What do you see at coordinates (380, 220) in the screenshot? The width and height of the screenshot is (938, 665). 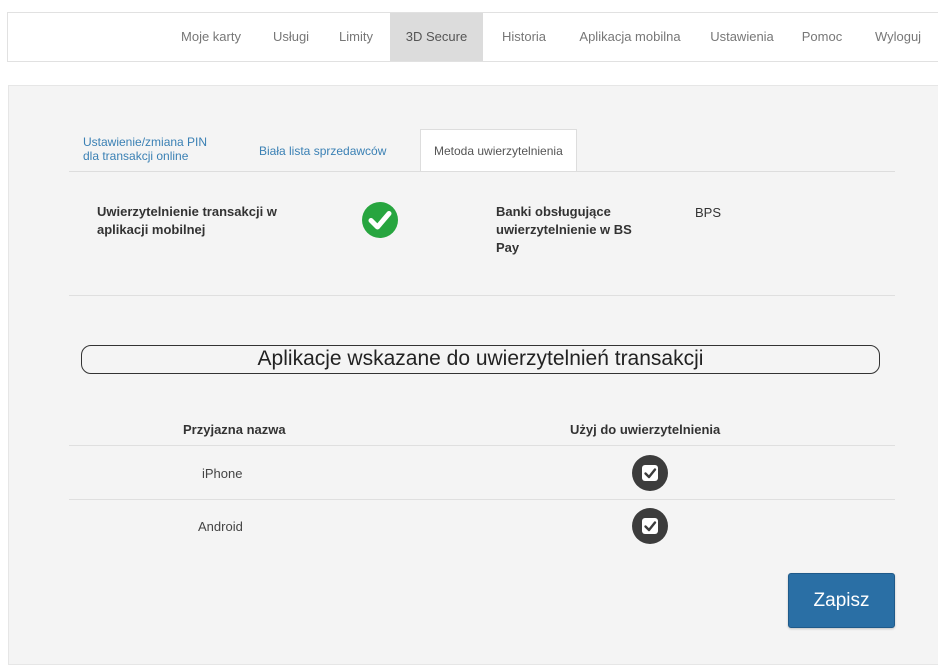 I see `check-icon` at bounding box center [380, 220].